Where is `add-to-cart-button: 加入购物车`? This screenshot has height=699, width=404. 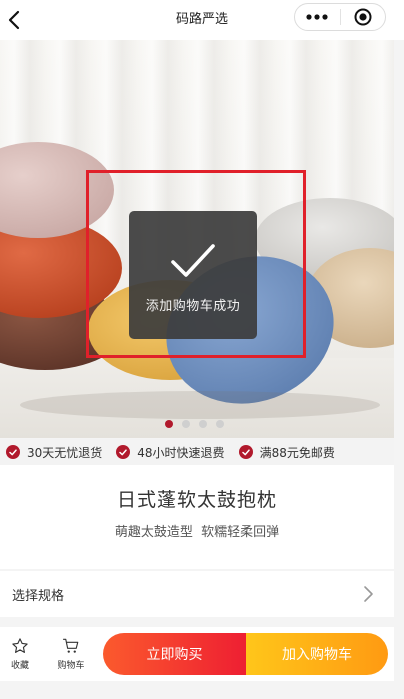 add-to-cart-button: 加入购物车 is located at coordinates (317, 654).